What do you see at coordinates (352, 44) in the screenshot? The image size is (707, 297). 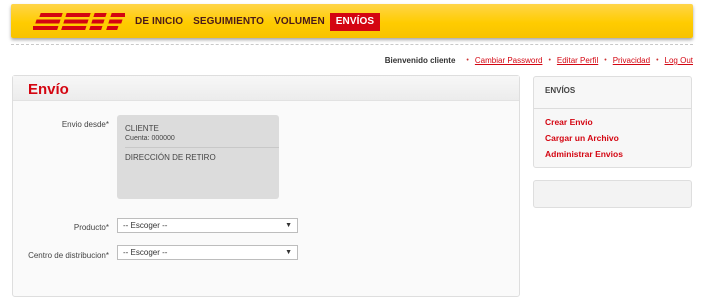 I see `header-divider` at bounding box center [352, 44].